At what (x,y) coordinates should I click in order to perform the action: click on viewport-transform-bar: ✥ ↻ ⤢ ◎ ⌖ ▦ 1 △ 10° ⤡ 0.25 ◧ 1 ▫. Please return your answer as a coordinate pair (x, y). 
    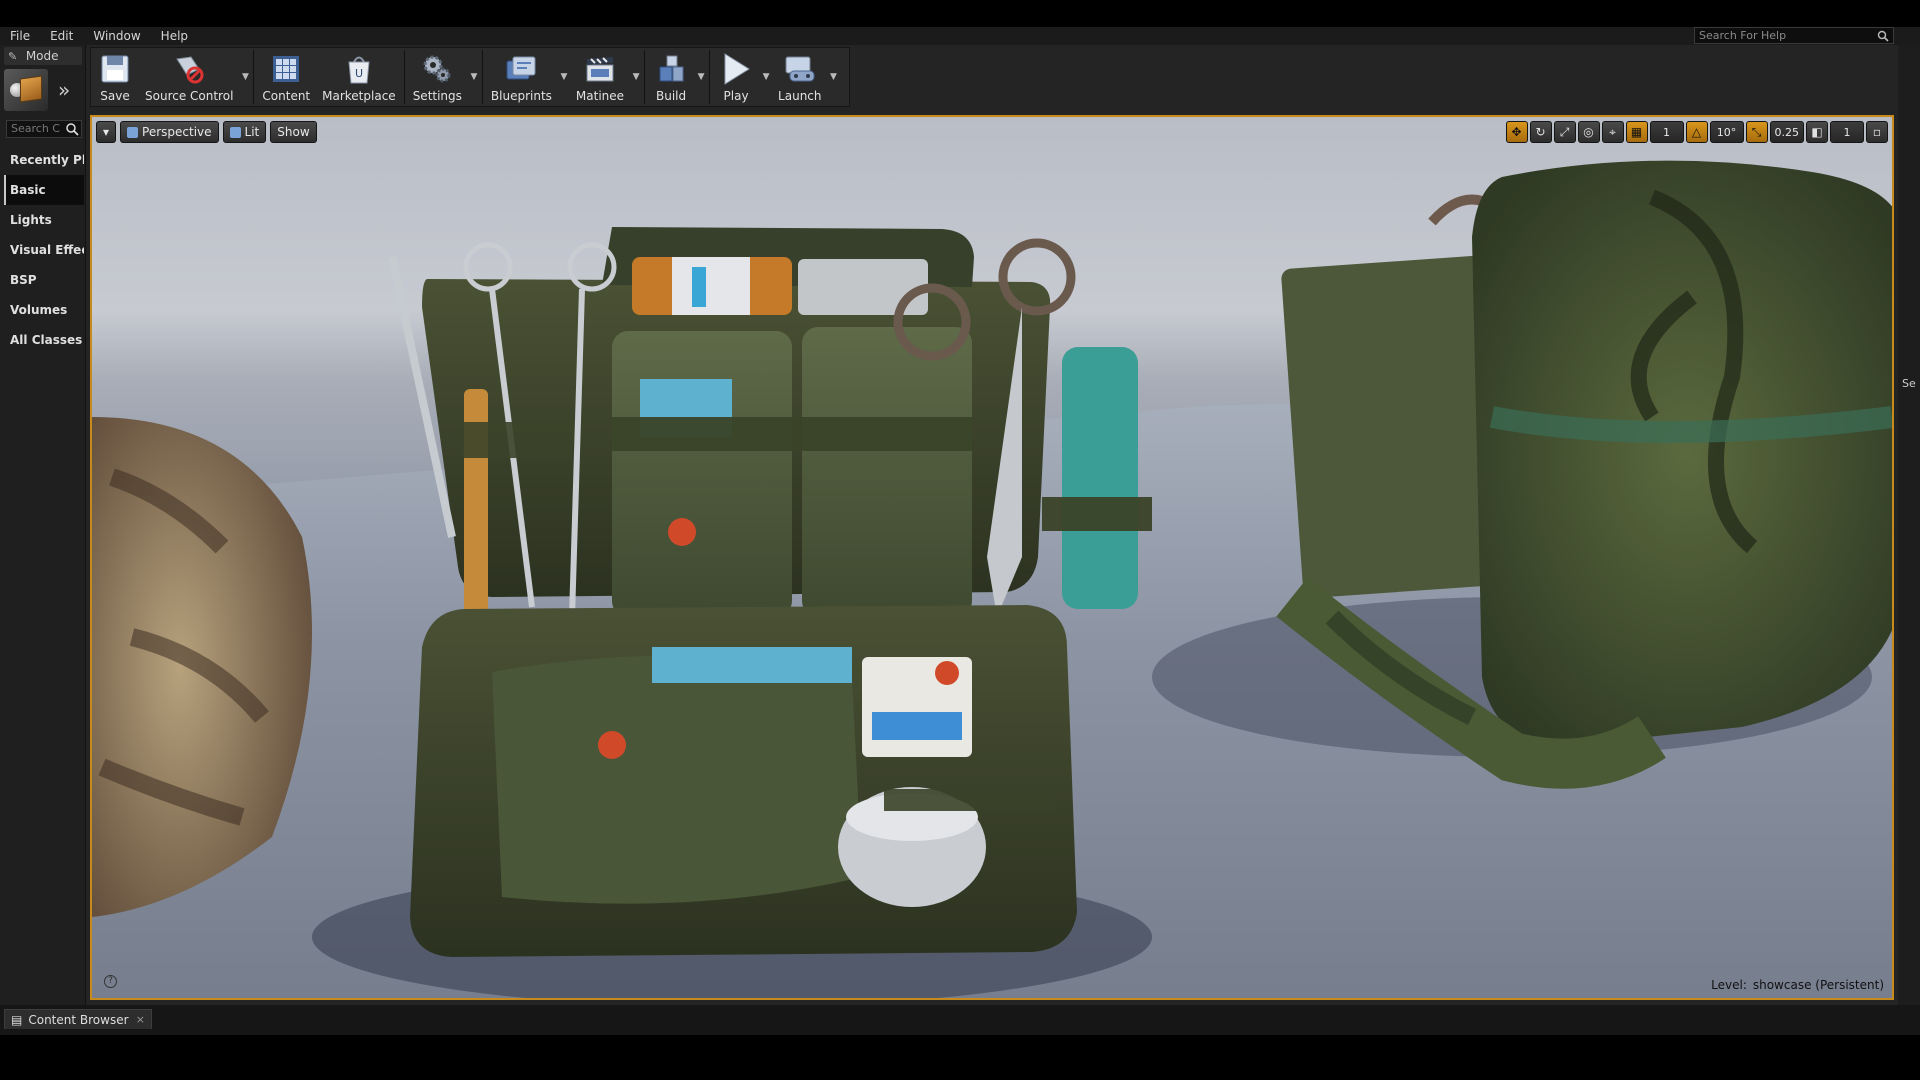
    Looking at the image, I should click on (1696, 132).